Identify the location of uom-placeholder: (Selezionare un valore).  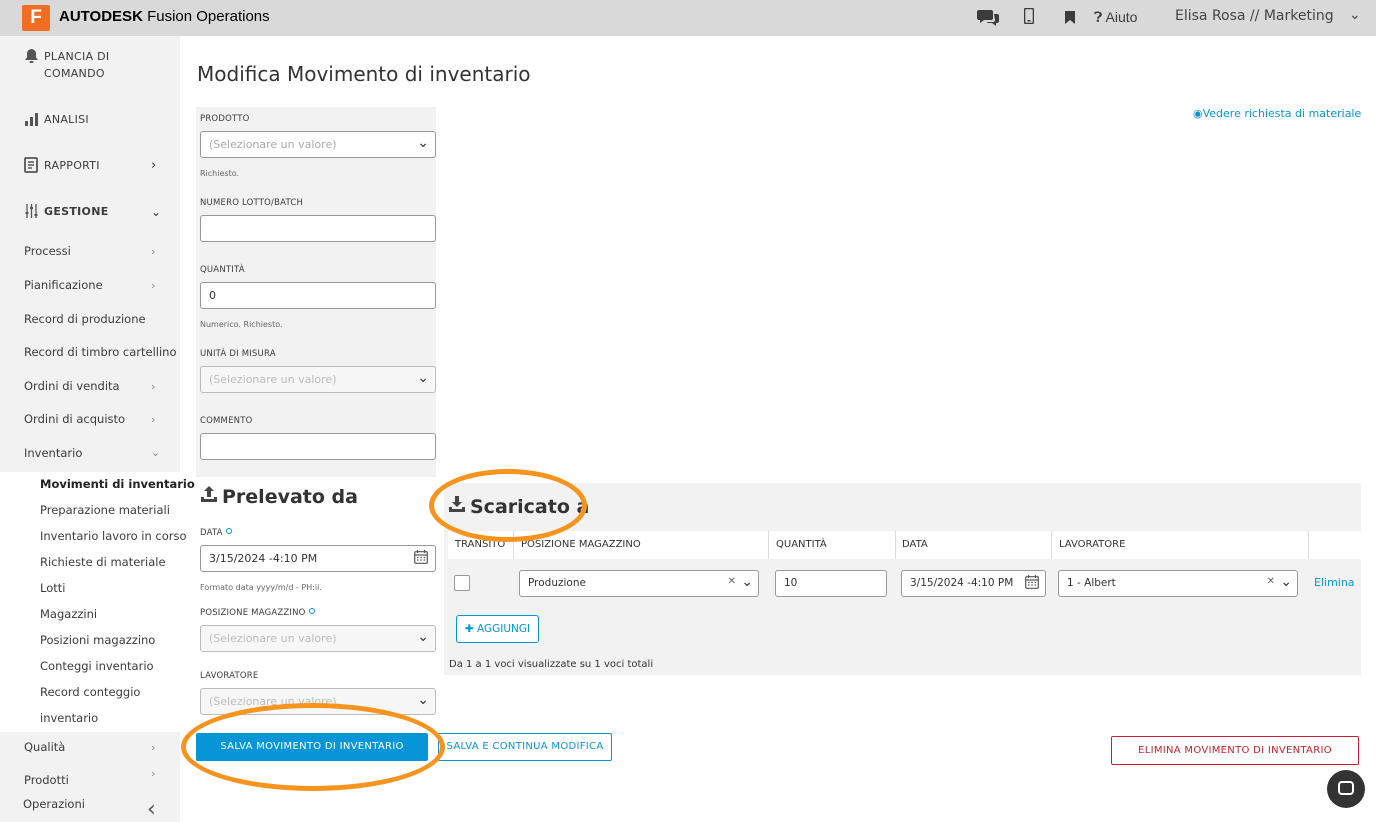
(273, 379).